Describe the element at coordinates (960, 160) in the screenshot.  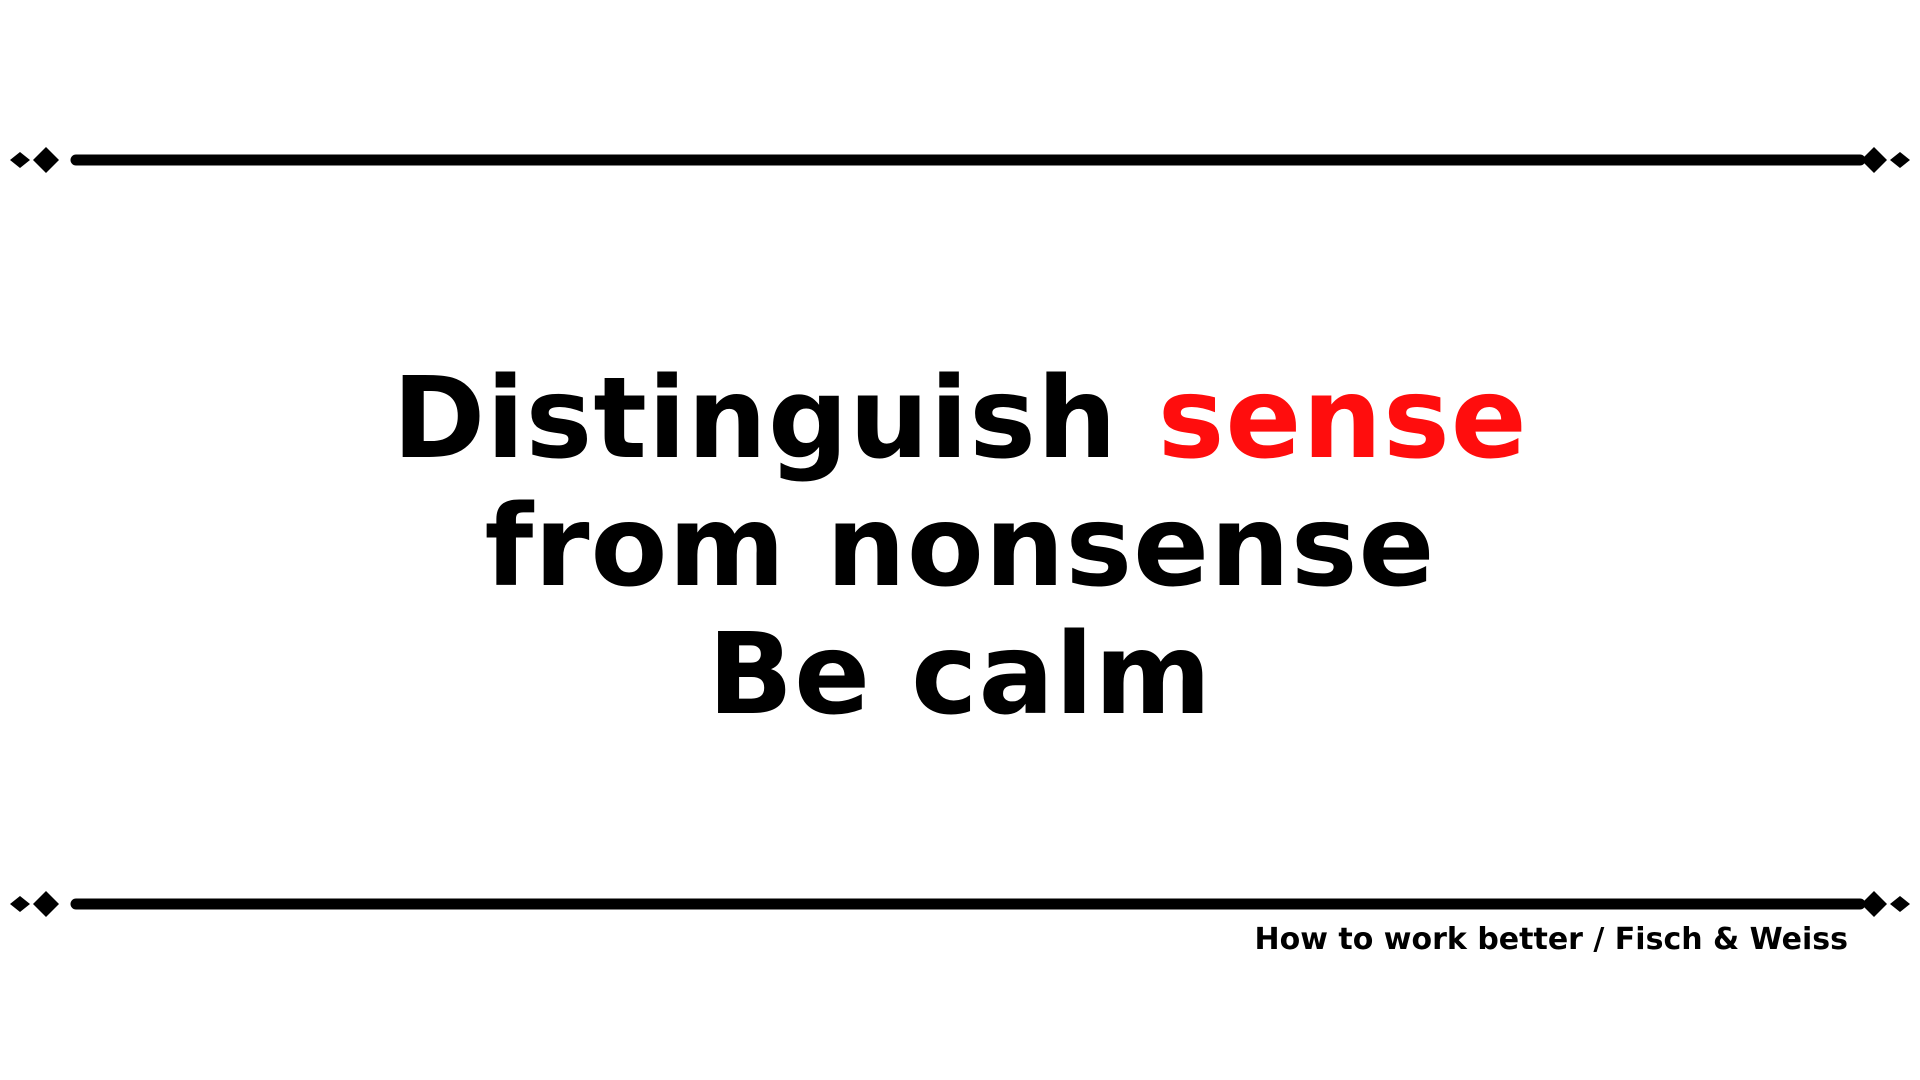
I see `top-divider` at that location.